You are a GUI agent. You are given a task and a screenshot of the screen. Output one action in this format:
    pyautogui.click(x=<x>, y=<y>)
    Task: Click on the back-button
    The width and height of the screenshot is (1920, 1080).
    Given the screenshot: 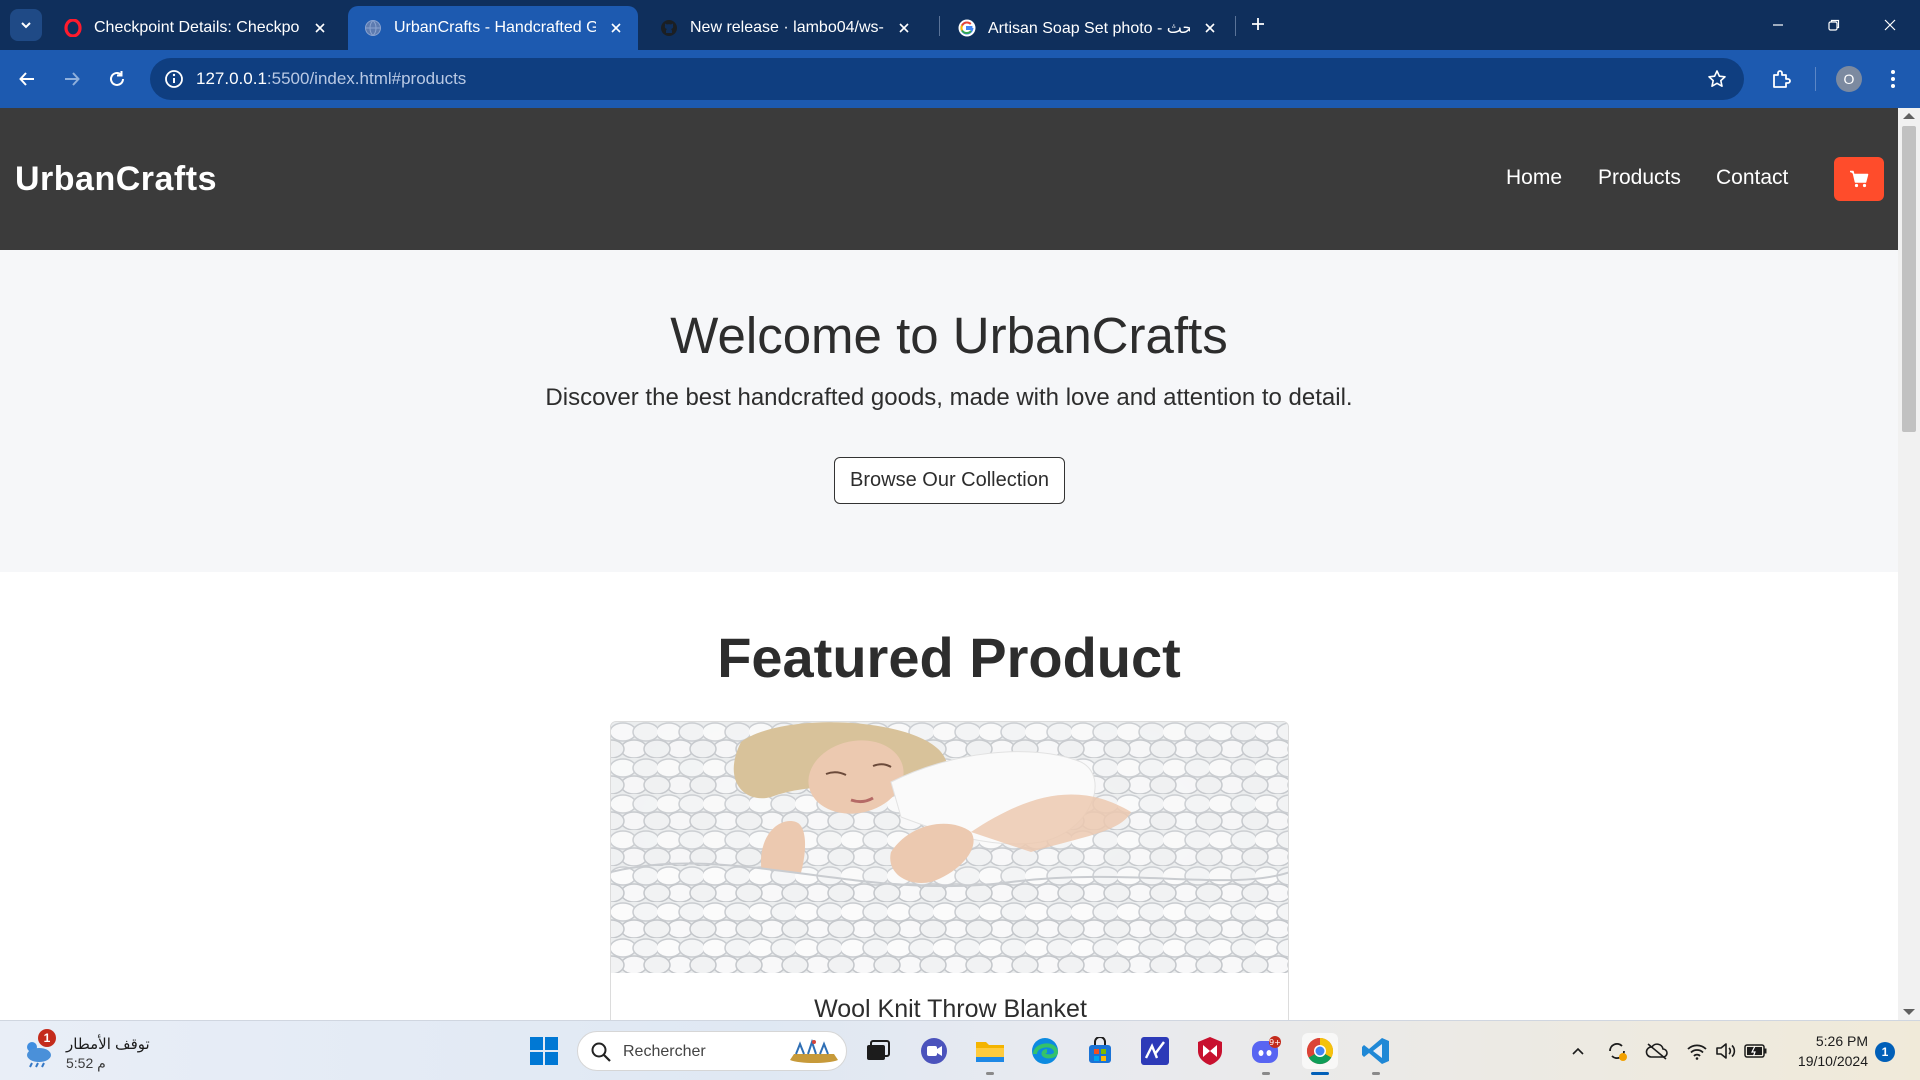 What is the action you would take?
    pyautogui.click(x=27, y=79)
    